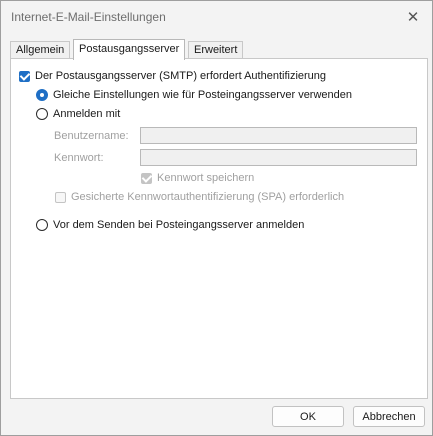 The image size is (433, 436). I want to click on password-field, so click(278, 157).